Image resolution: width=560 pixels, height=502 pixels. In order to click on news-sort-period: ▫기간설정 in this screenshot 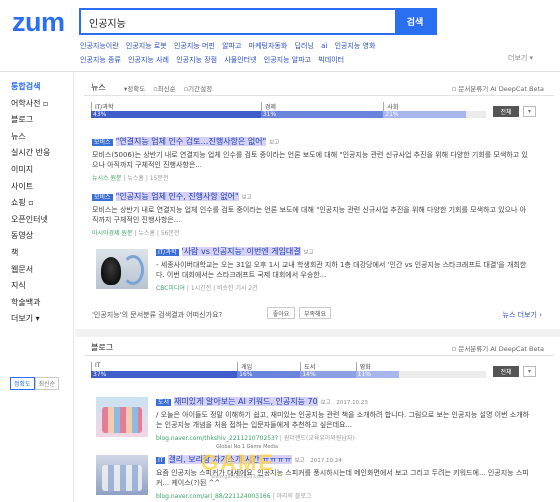, I will do `click(198, 89)`.